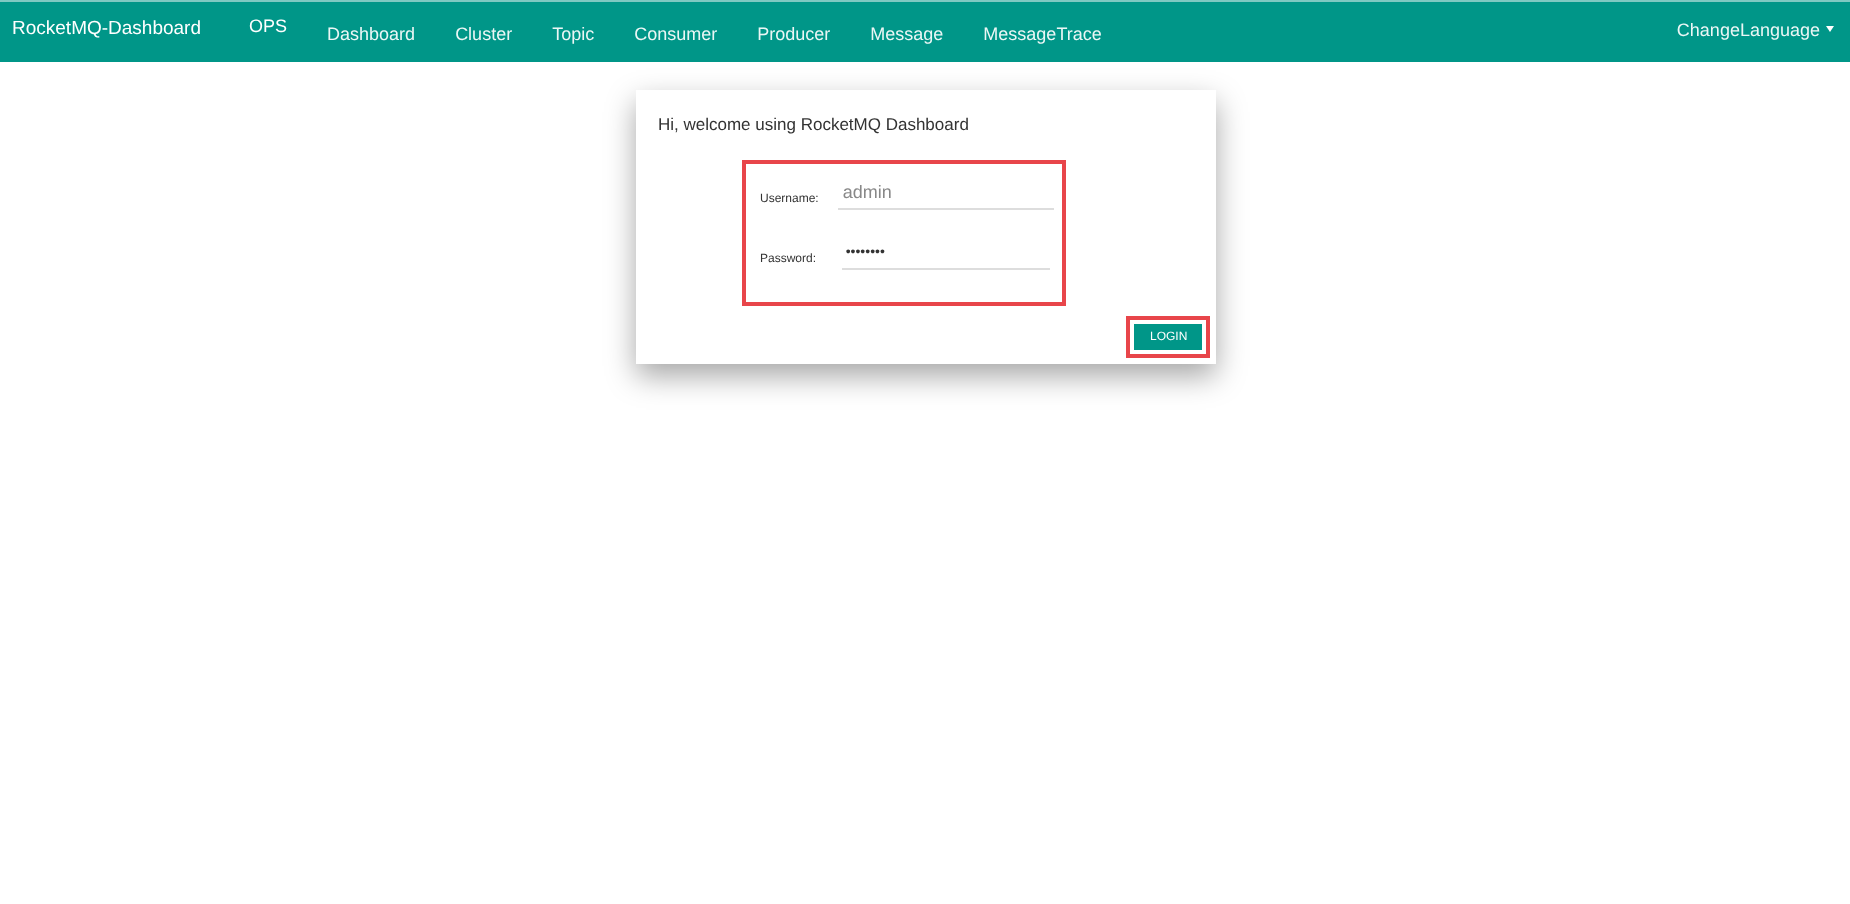 This screenshot has width=1850, height=904. Describe the element at coordinates (371, 33) in the screenshot. I see `nav-link: Dashboard` at that location.